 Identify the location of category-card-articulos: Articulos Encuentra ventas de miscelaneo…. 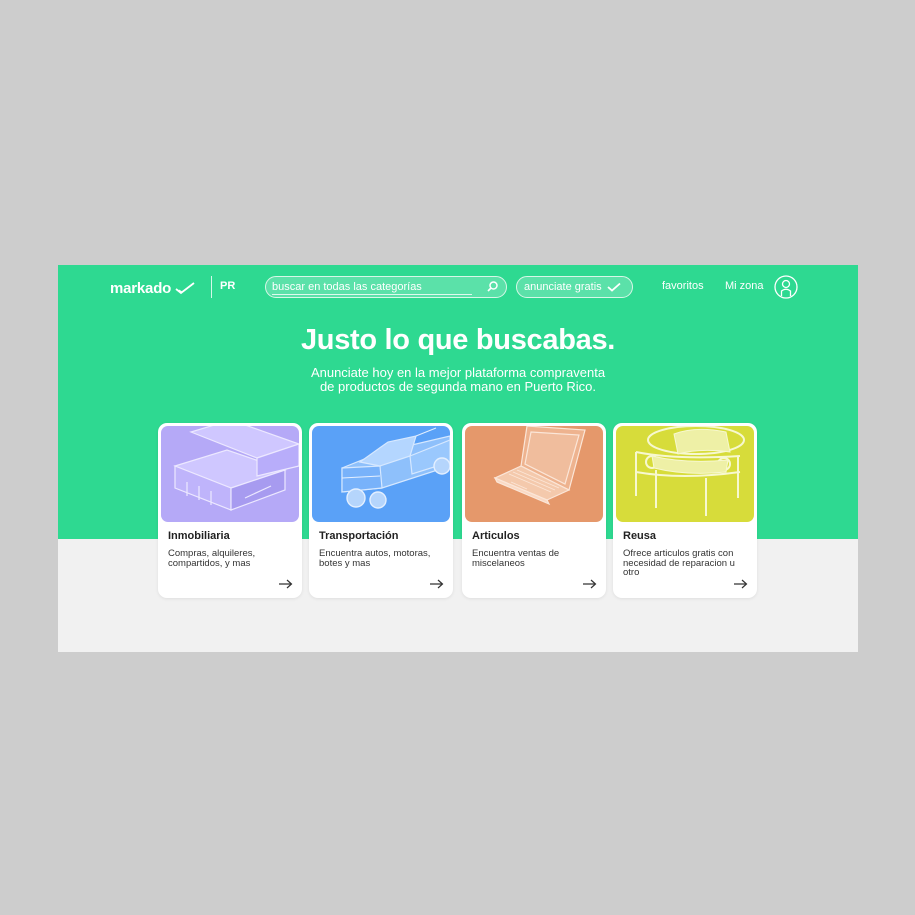
(534, 510).